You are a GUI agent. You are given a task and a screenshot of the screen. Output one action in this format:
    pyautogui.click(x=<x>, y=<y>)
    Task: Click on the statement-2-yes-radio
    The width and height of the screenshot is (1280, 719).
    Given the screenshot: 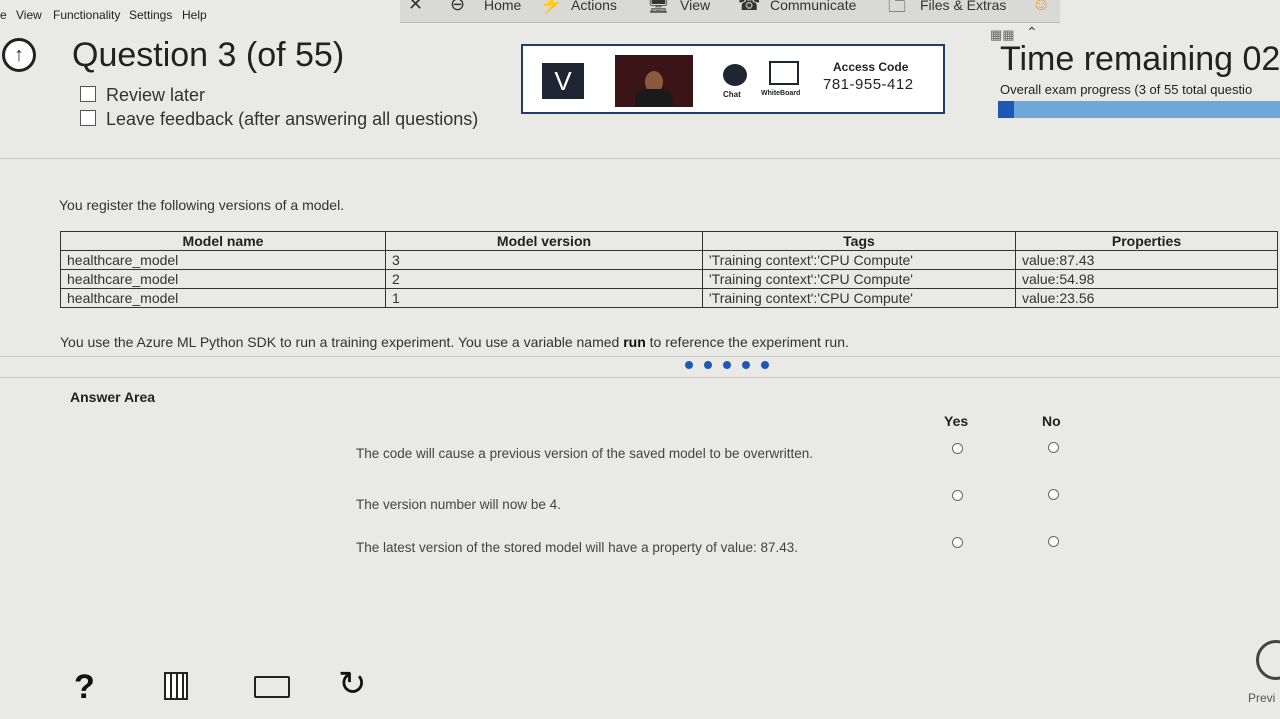 What is the action you would take?
    pyautogui.click(x=957, y=495)
    